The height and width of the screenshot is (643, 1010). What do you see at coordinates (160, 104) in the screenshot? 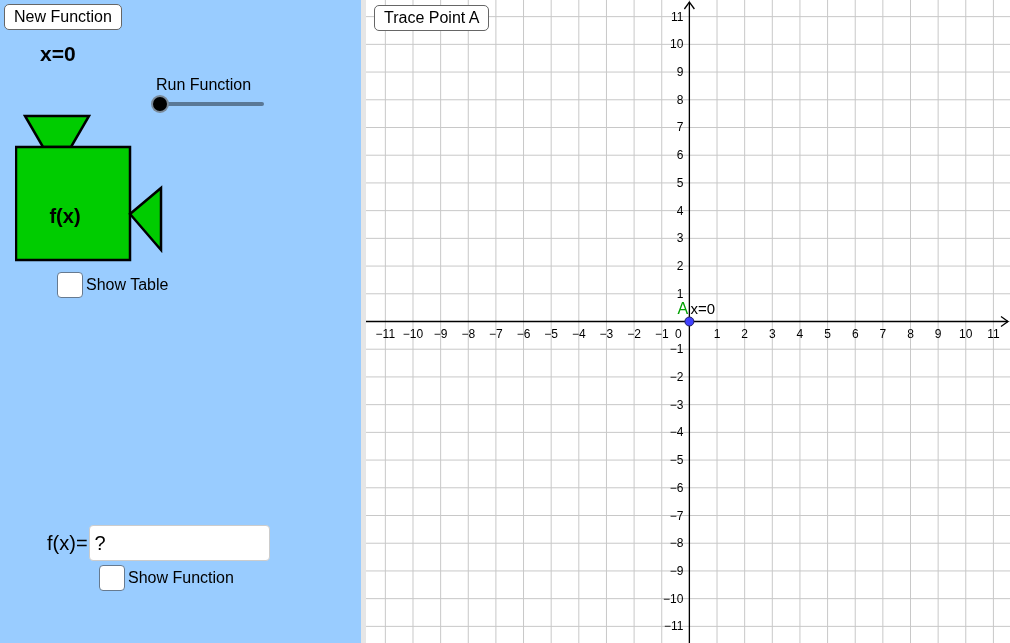
I see `slider-thumb` at bounding box center [160, 104].